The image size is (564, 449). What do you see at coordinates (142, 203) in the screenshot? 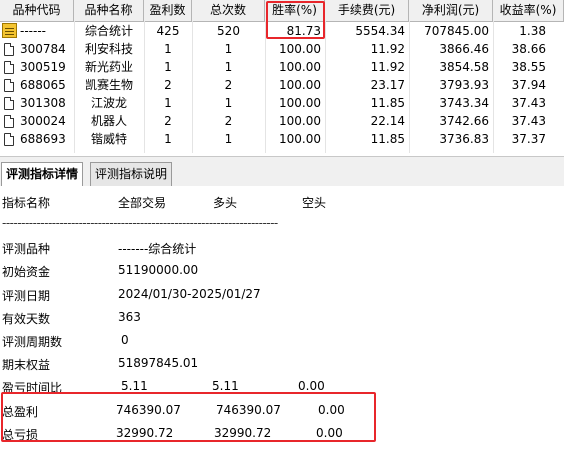
I see `report-header-all: 全部交易` at bounding box center [142, 203].